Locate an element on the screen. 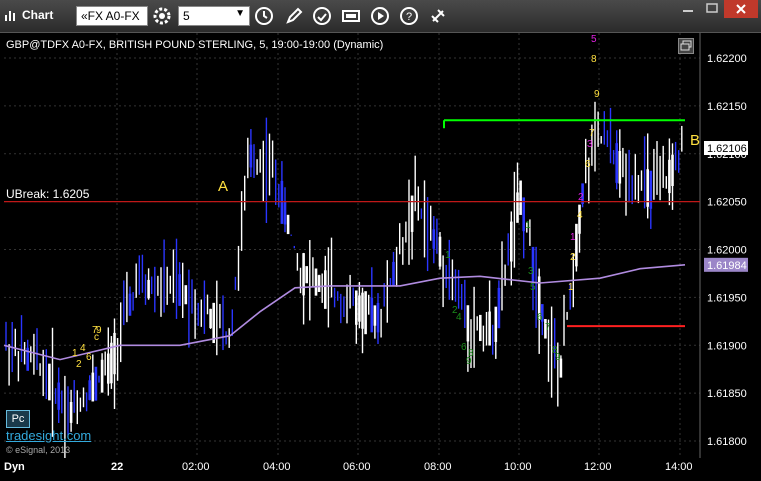 The width and height of the screenshot is (761, 481). refresh-icon is located at coordinates (322, 16).